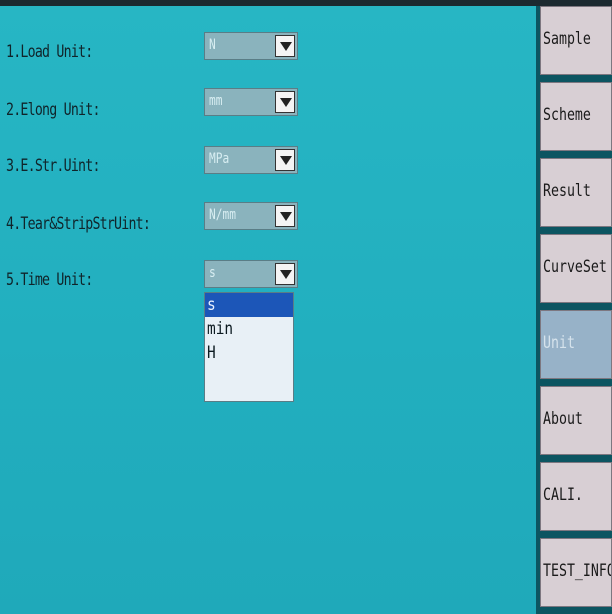 Image resolution: width=612 pixels, height=614 pixels. I want to click on elong-unit-value: mm, so click(216, 101).